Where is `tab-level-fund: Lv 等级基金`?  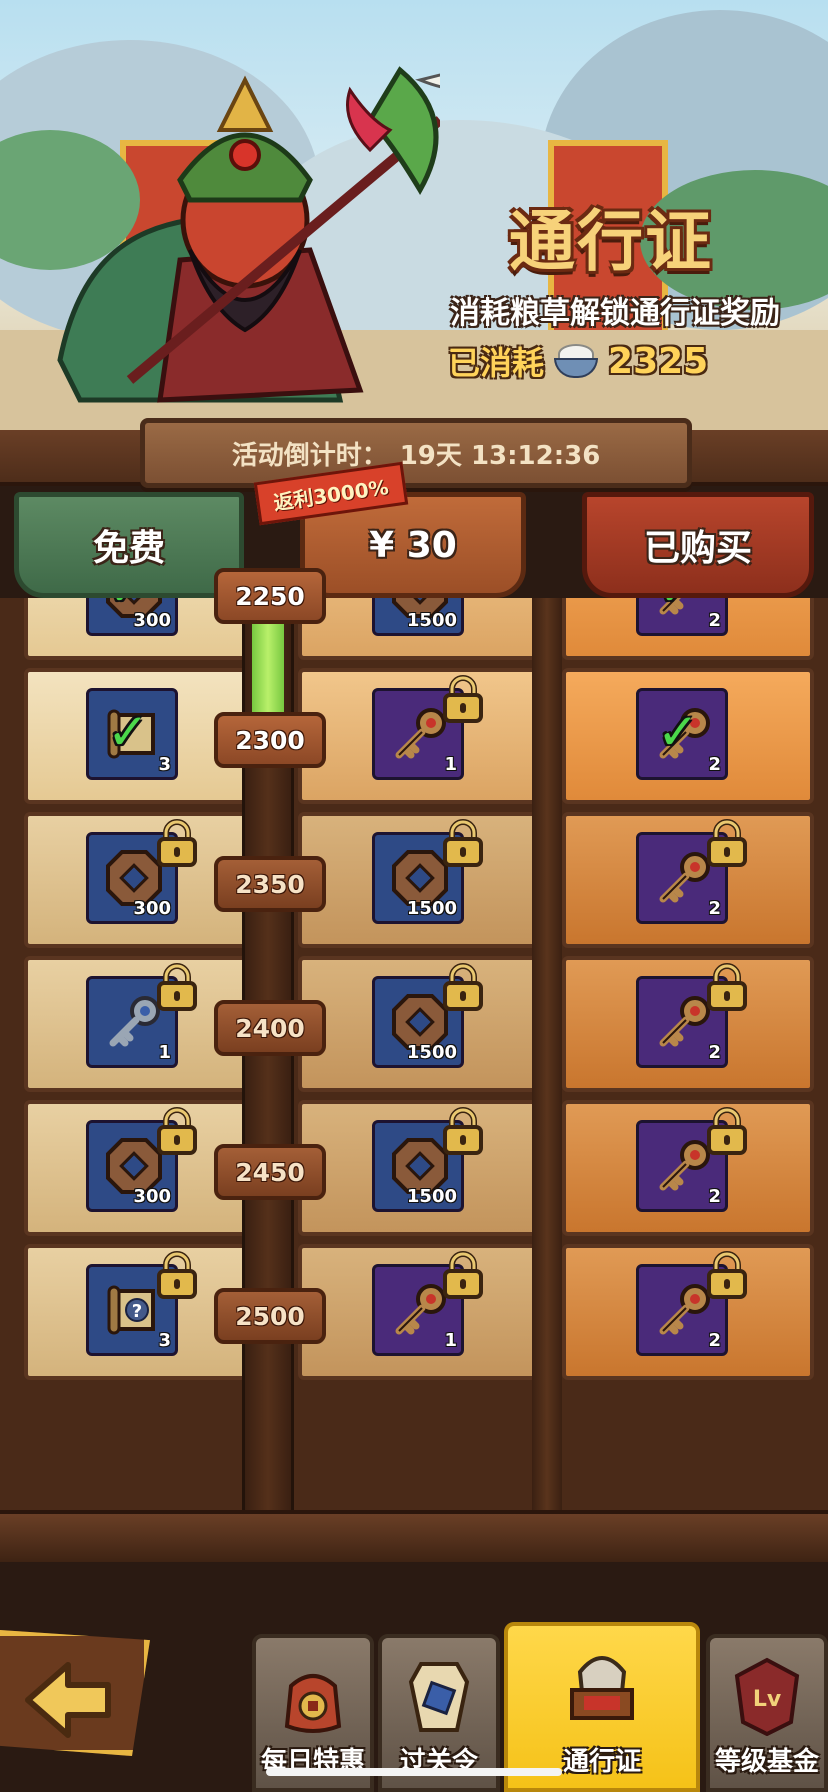
tab-level-fund: Lv 等级基金 is located at coordinates (767, 1713).